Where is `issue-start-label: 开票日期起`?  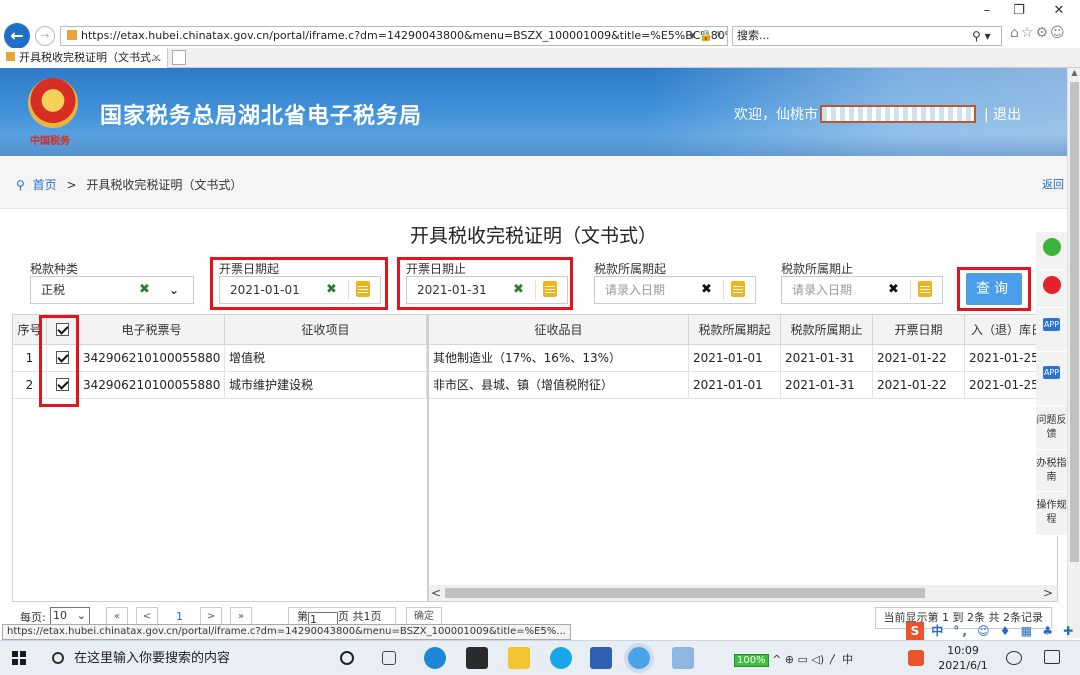
issue-start-label: 开票日期起 is located at coordinates (249, 269).